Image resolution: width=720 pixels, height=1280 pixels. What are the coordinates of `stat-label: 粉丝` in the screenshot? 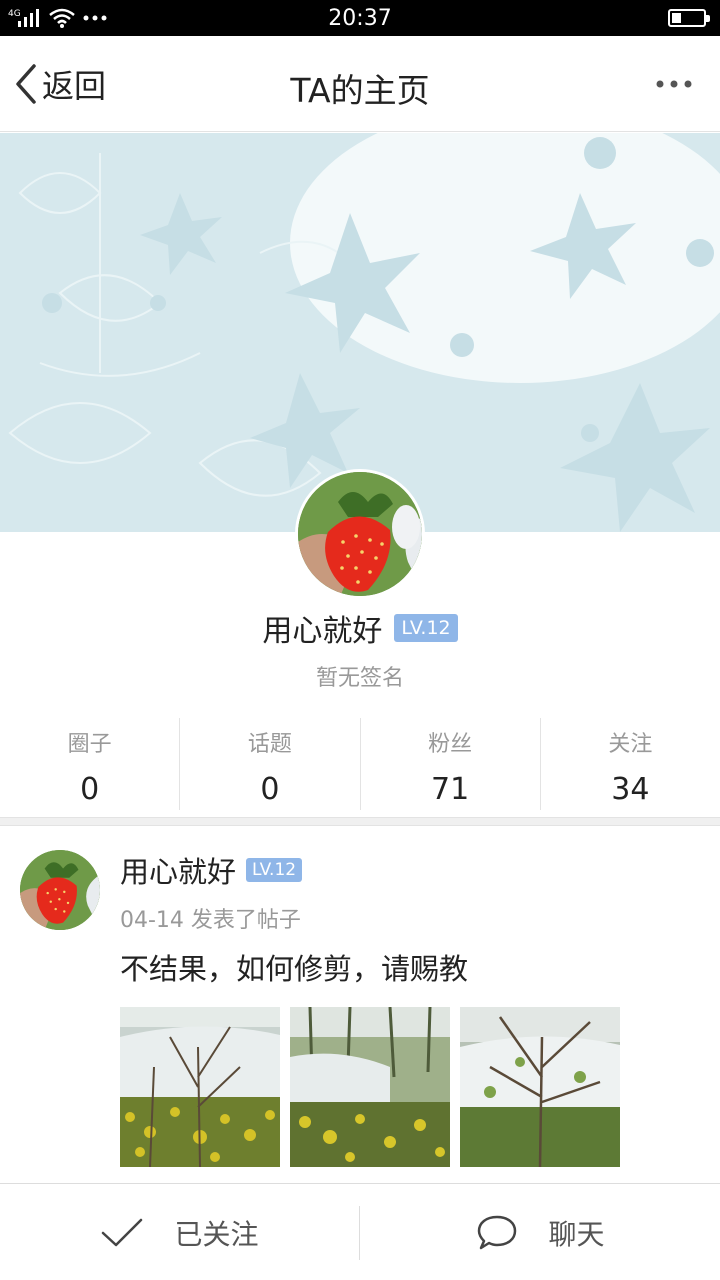 It's located at (450, 744).